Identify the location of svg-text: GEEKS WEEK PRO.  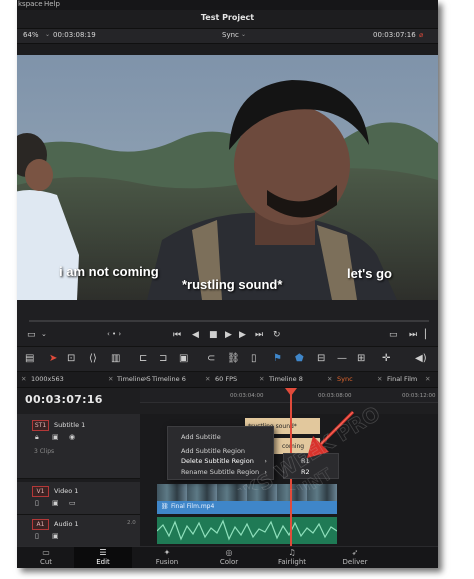
(293, 445).